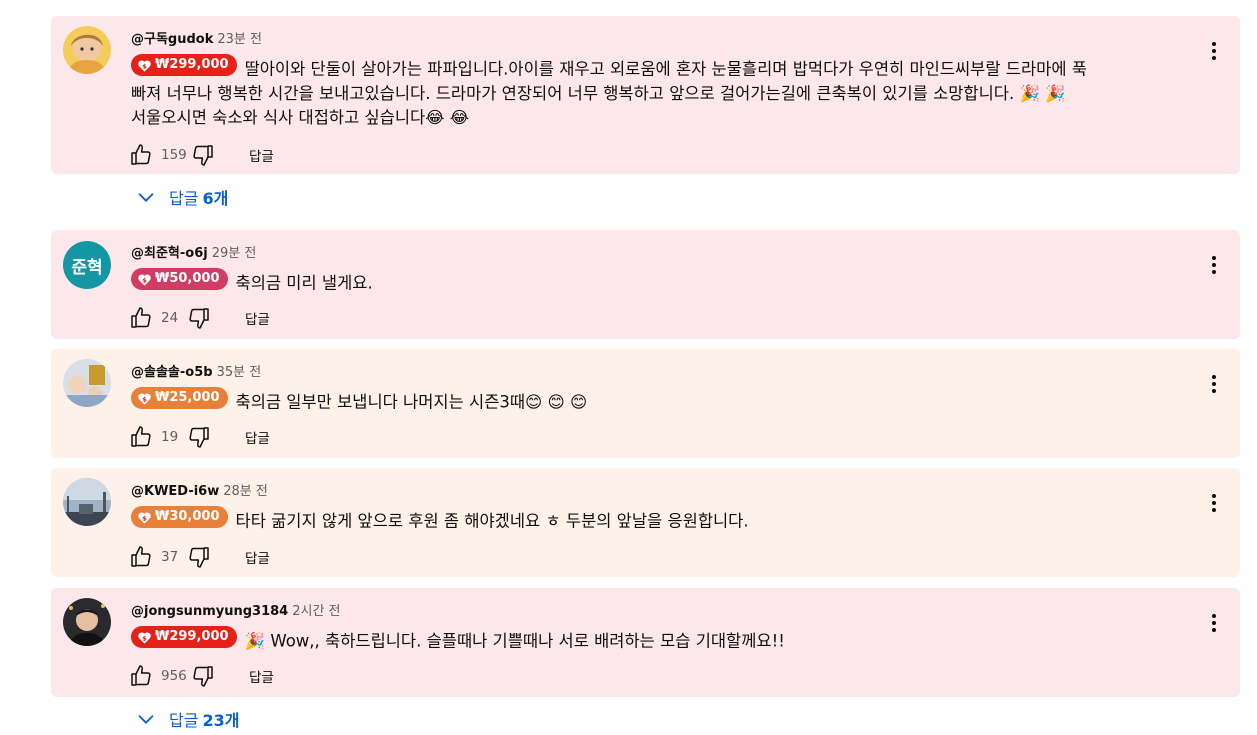  I want to click on timestamp: 35분 전, so click(239, 372).